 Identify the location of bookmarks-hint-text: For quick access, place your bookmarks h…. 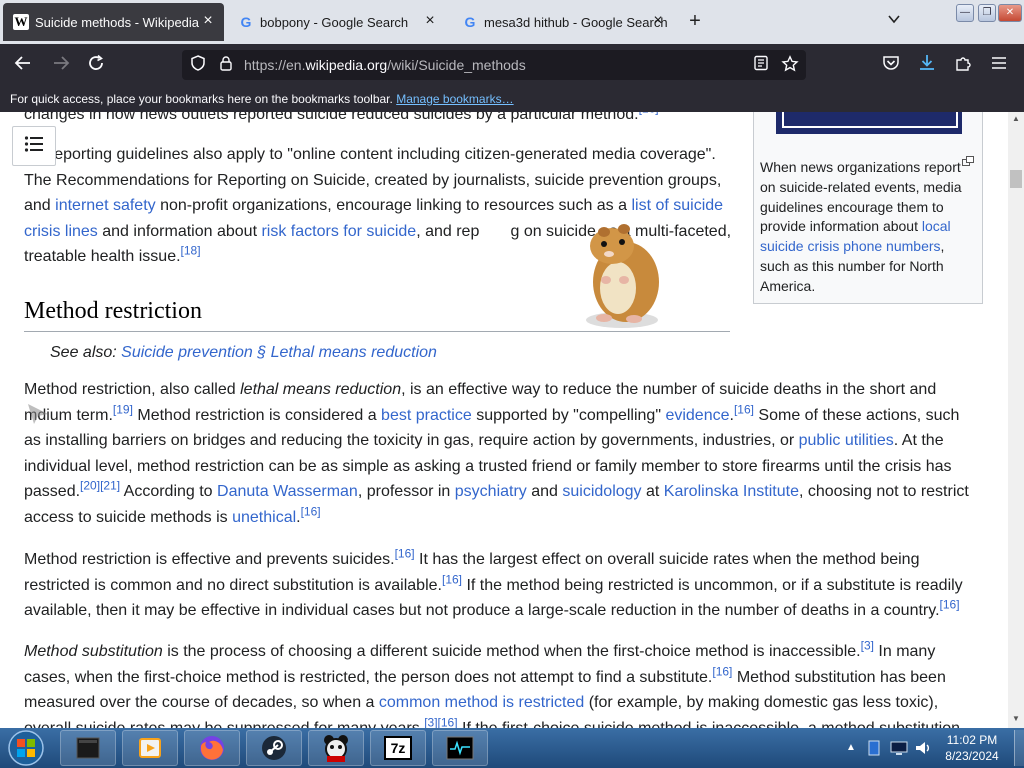
(201, 99).